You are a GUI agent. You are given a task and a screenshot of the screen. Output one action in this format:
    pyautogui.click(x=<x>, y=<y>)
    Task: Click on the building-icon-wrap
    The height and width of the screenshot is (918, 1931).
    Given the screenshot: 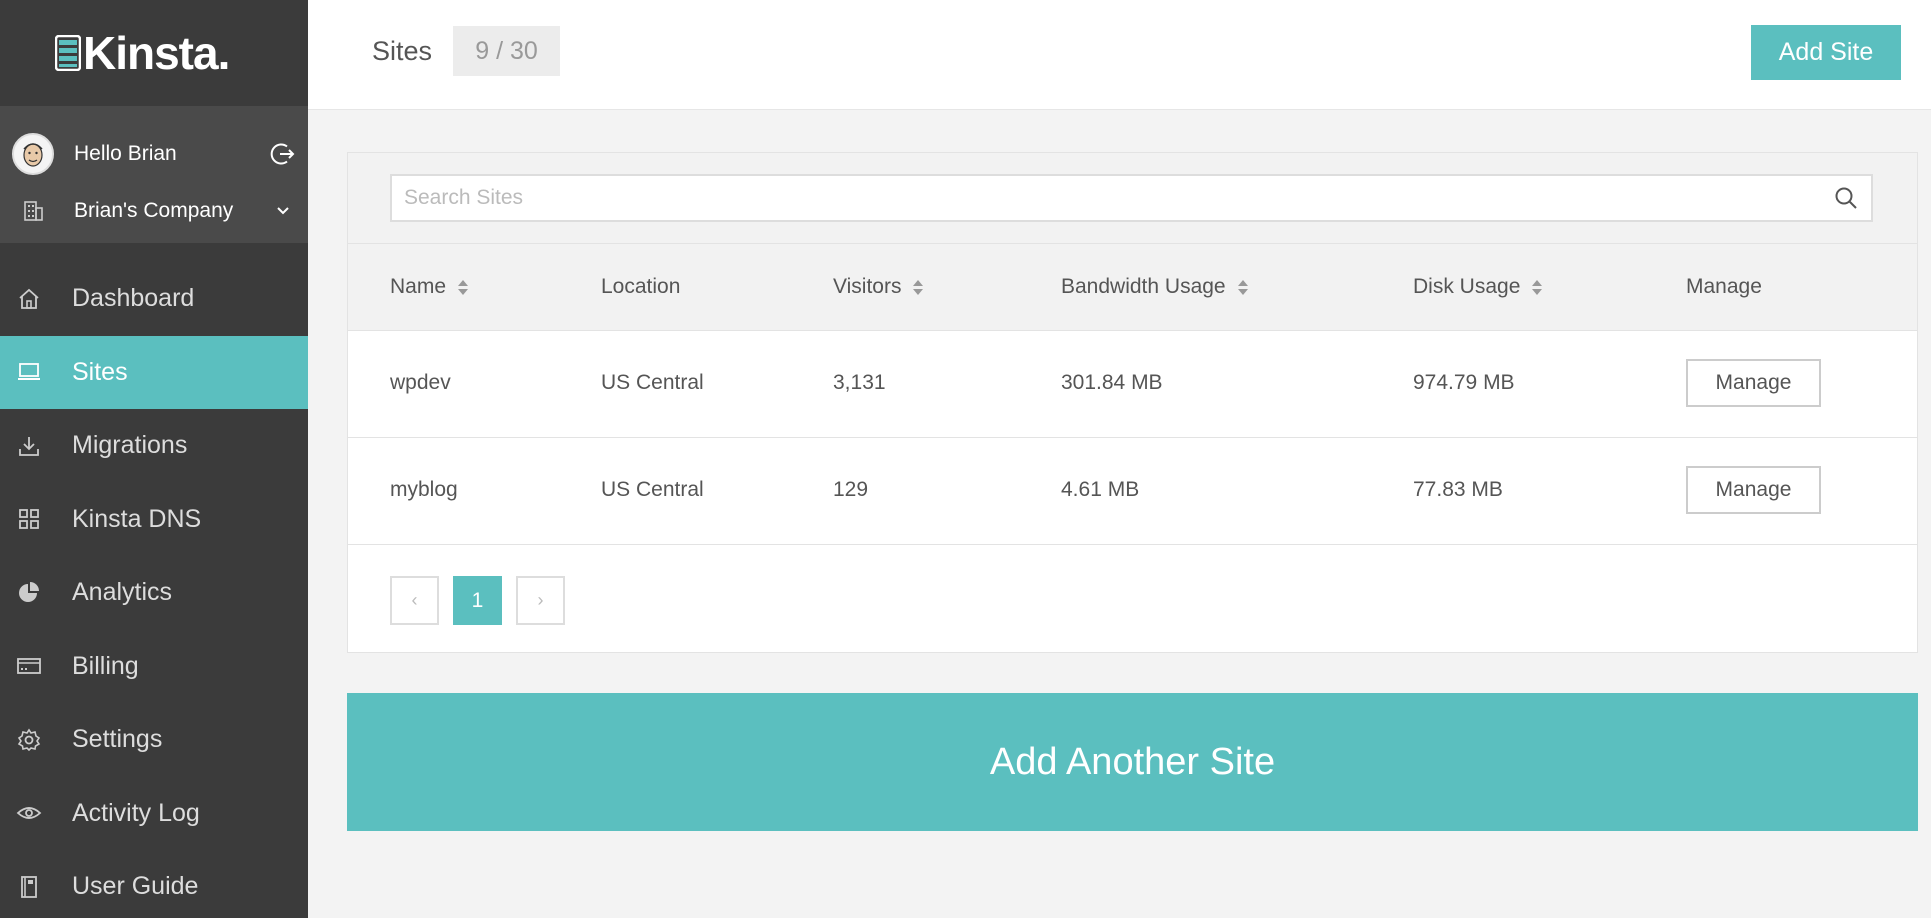 What is the action you would take?
    pyautogui.click(x=33, y=211)
    